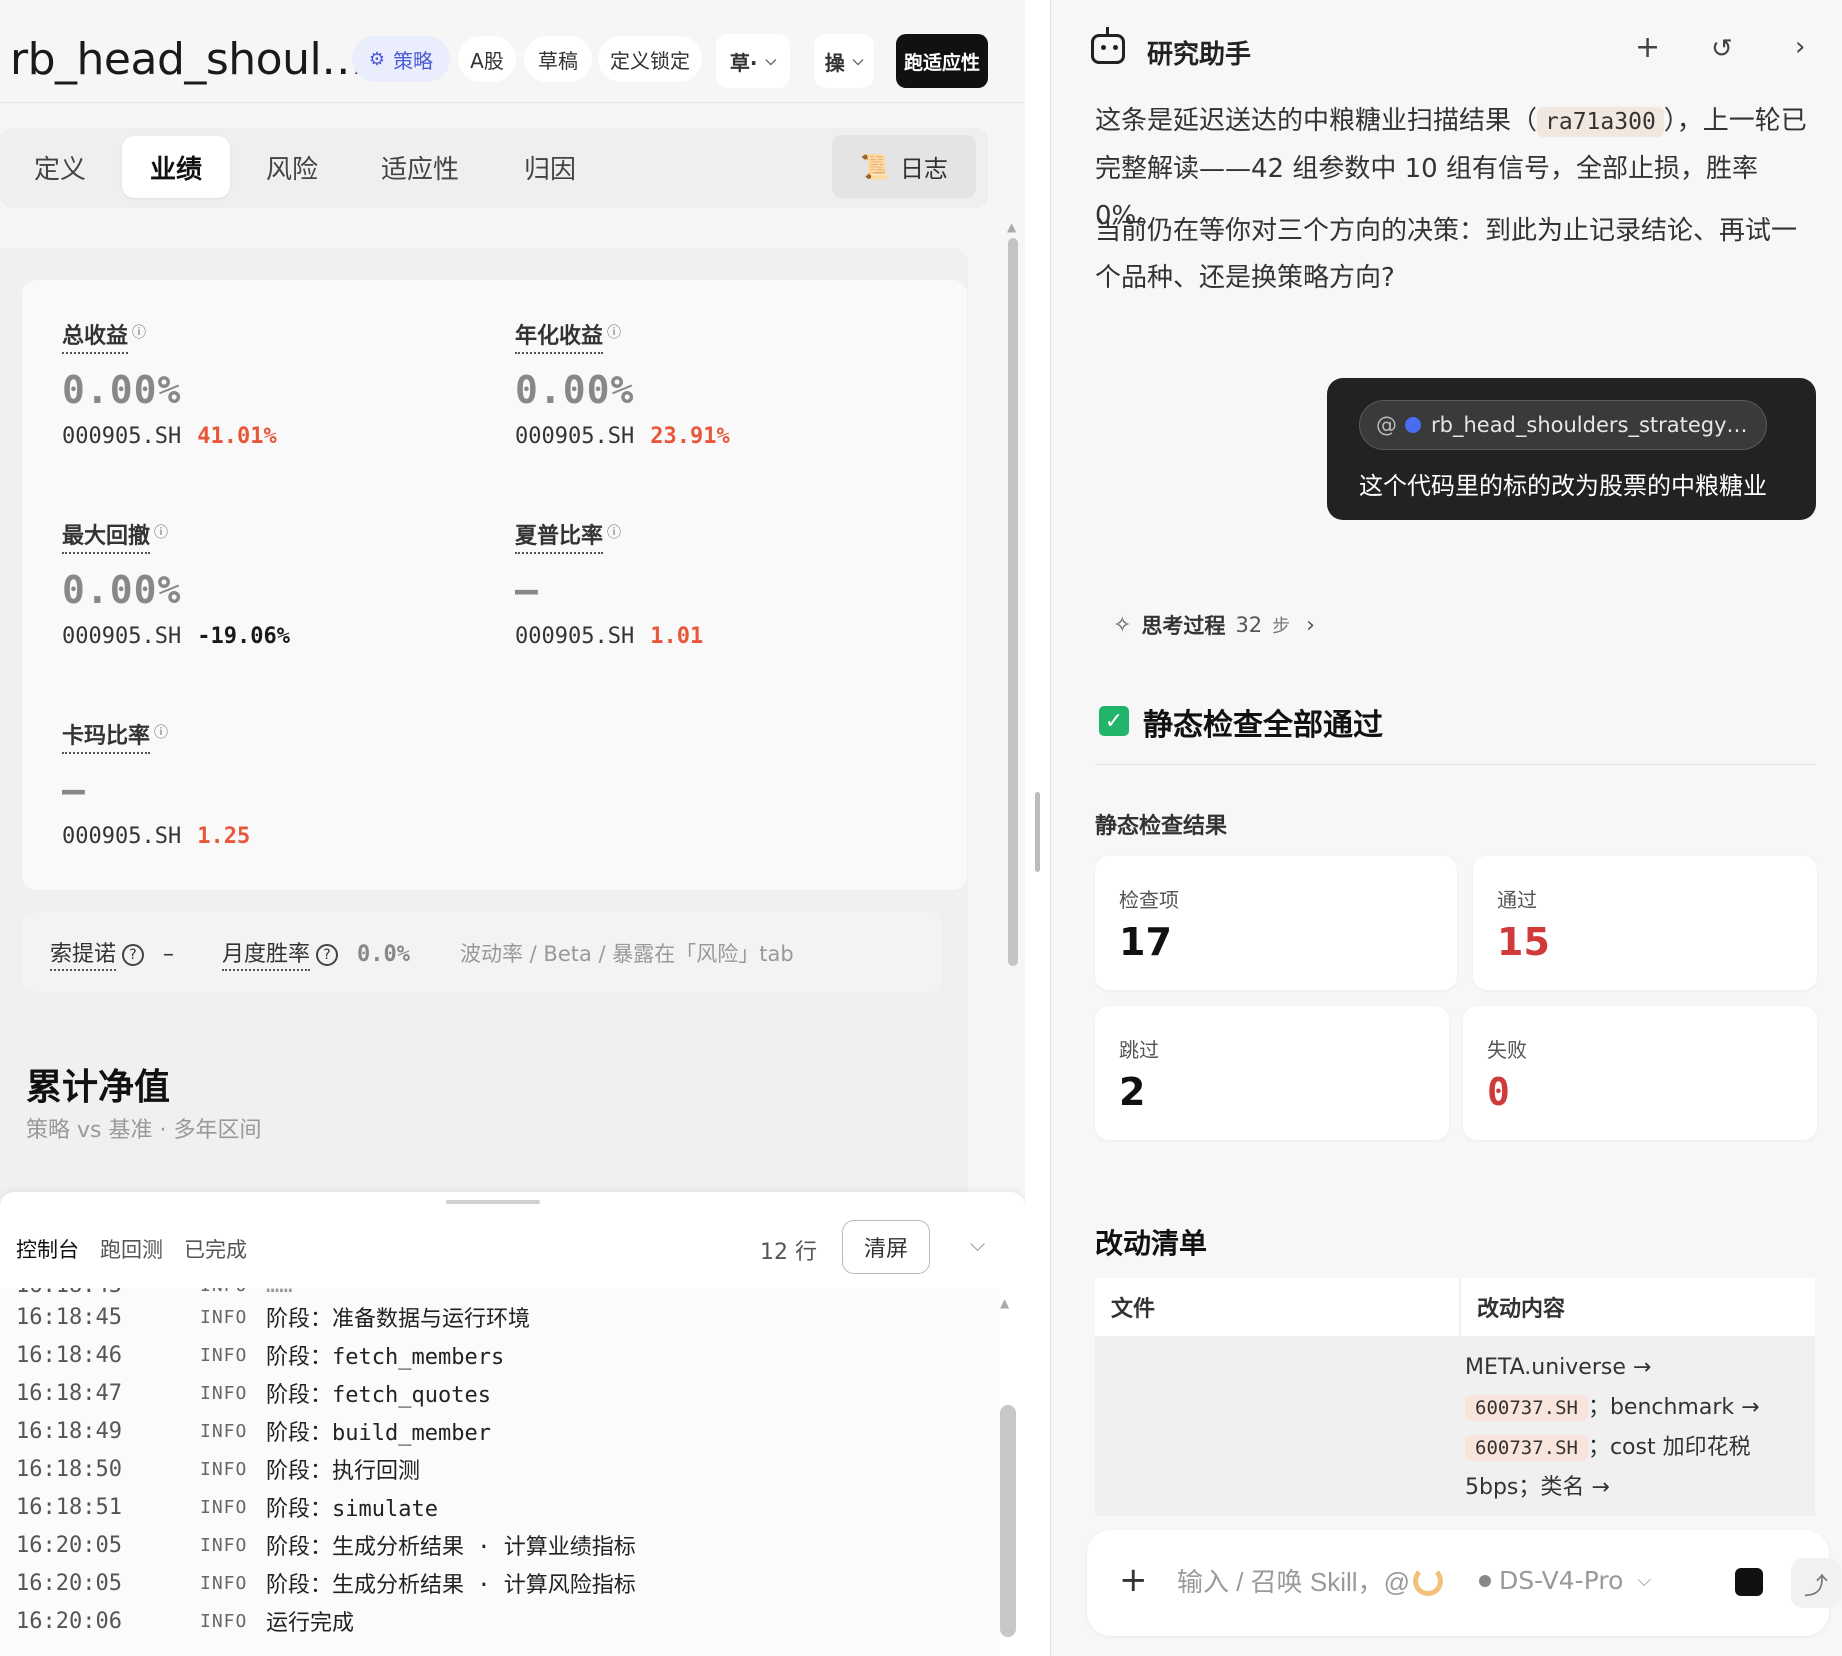  I want to click on log-message: 阶段：fetch_quotes, so click(378, 1395).